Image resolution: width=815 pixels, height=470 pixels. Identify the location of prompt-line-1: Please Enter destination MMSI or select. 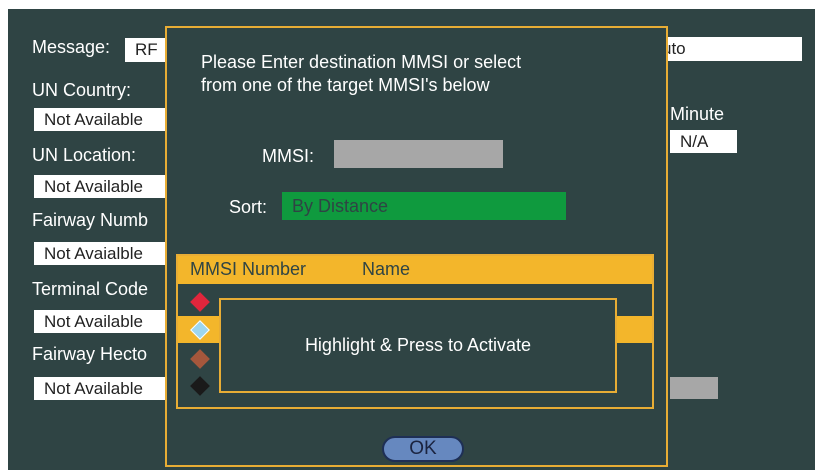
(361, 62).